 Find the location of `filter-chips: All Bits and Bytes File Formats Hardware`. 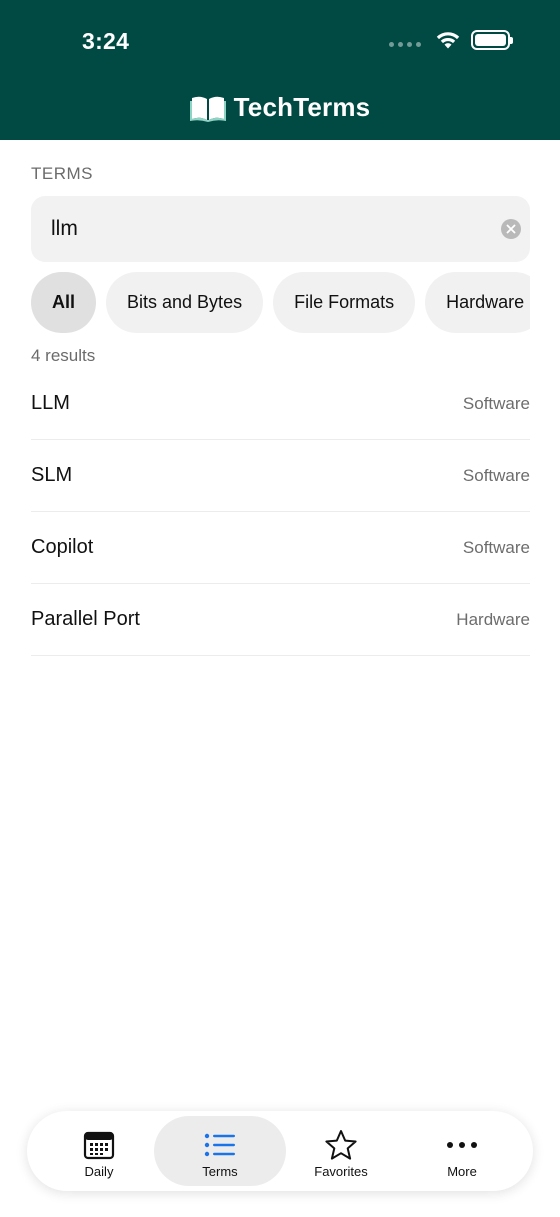

filter-chips: All Bits and Bytes File Formats Hardware is located at coordinates (280, 303).